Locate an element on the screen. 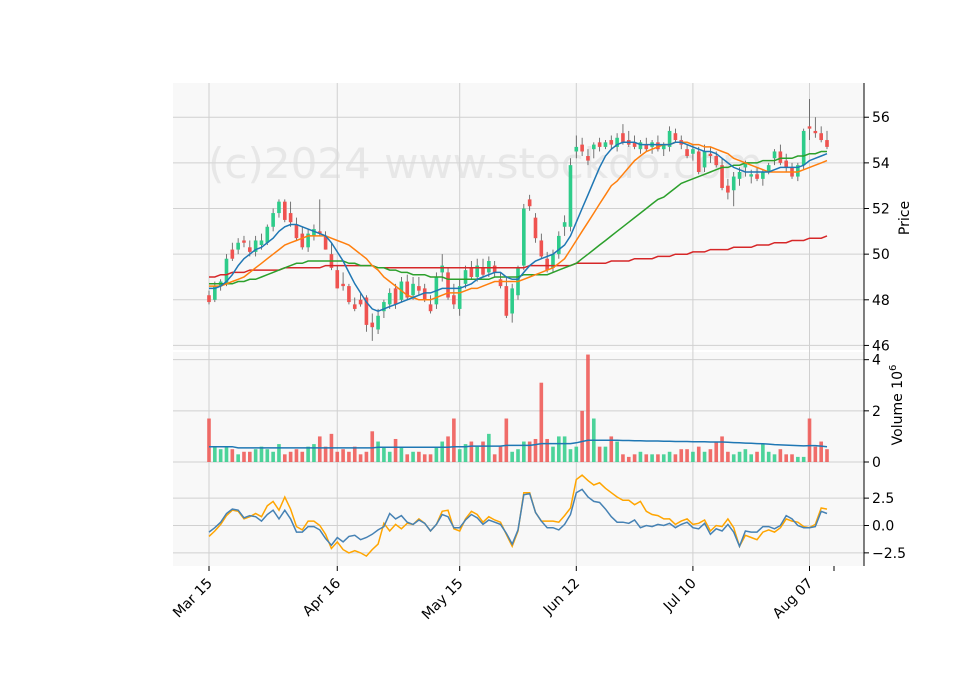  price-y-tick-label: 54 is located at coordinates (881, 164).